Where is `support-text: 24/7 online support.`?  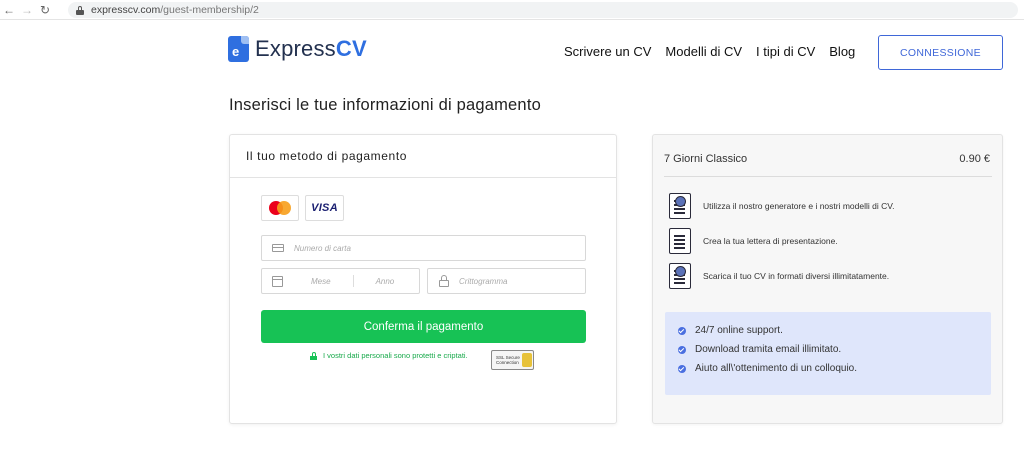 support-text: 24/7 online support. is located at coordinates (739, 330).